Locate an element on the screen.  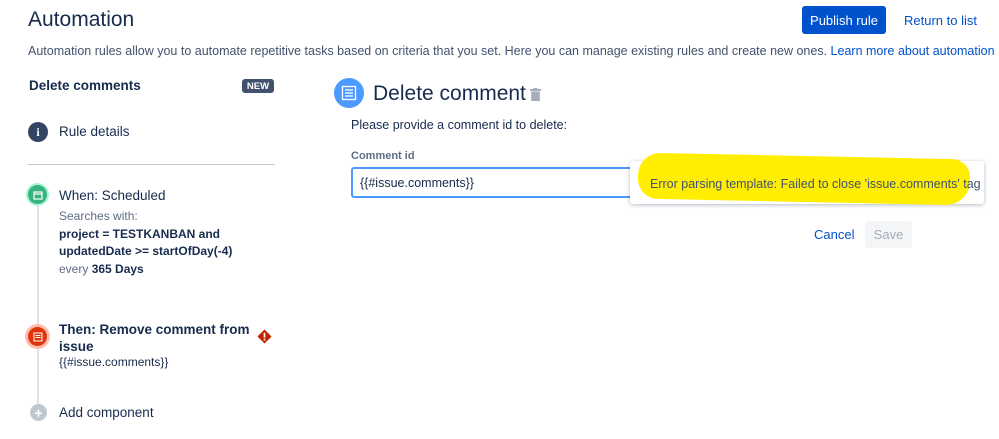
page-title: Automation is located at coordinates (81, 19).